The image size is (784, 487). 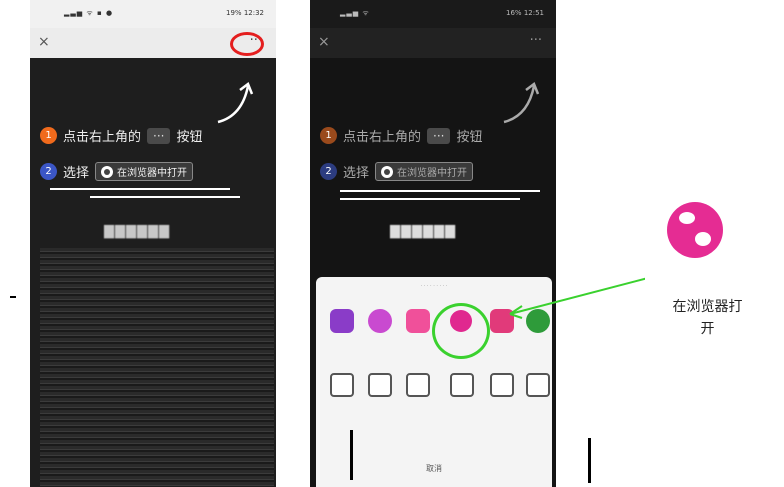 What do you see at coordinates (536, 40) in the screenshot?
I see `more-menu-button: ···` at bounding box center [536, 40].